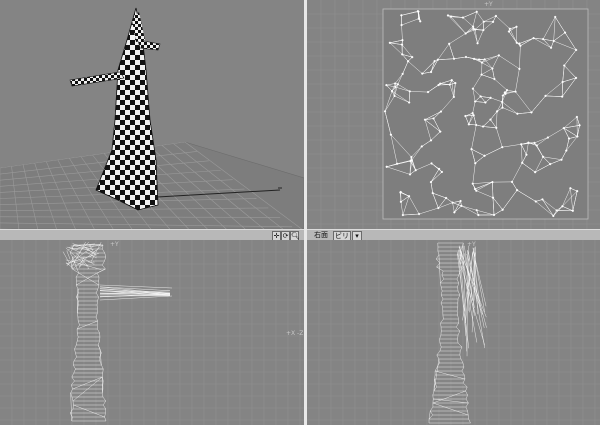 The height and width of the screenshot is (425, 600). Describe the element at coordinates (114, 244) in the screenshot. I see `front-axis-label-top: +Y` at that location.